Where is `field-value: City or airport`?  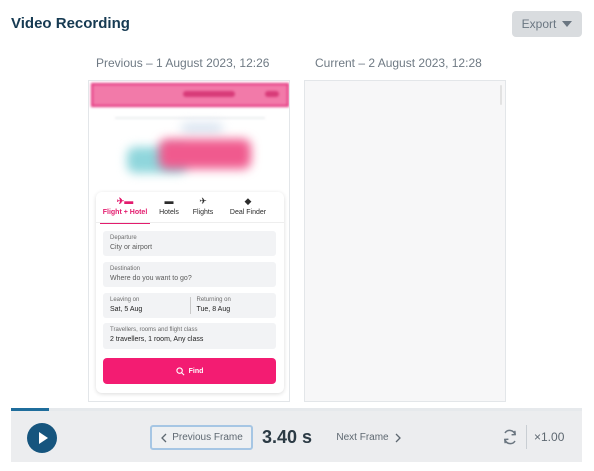 field-value: City or airport is located at coordinates (131, 247).